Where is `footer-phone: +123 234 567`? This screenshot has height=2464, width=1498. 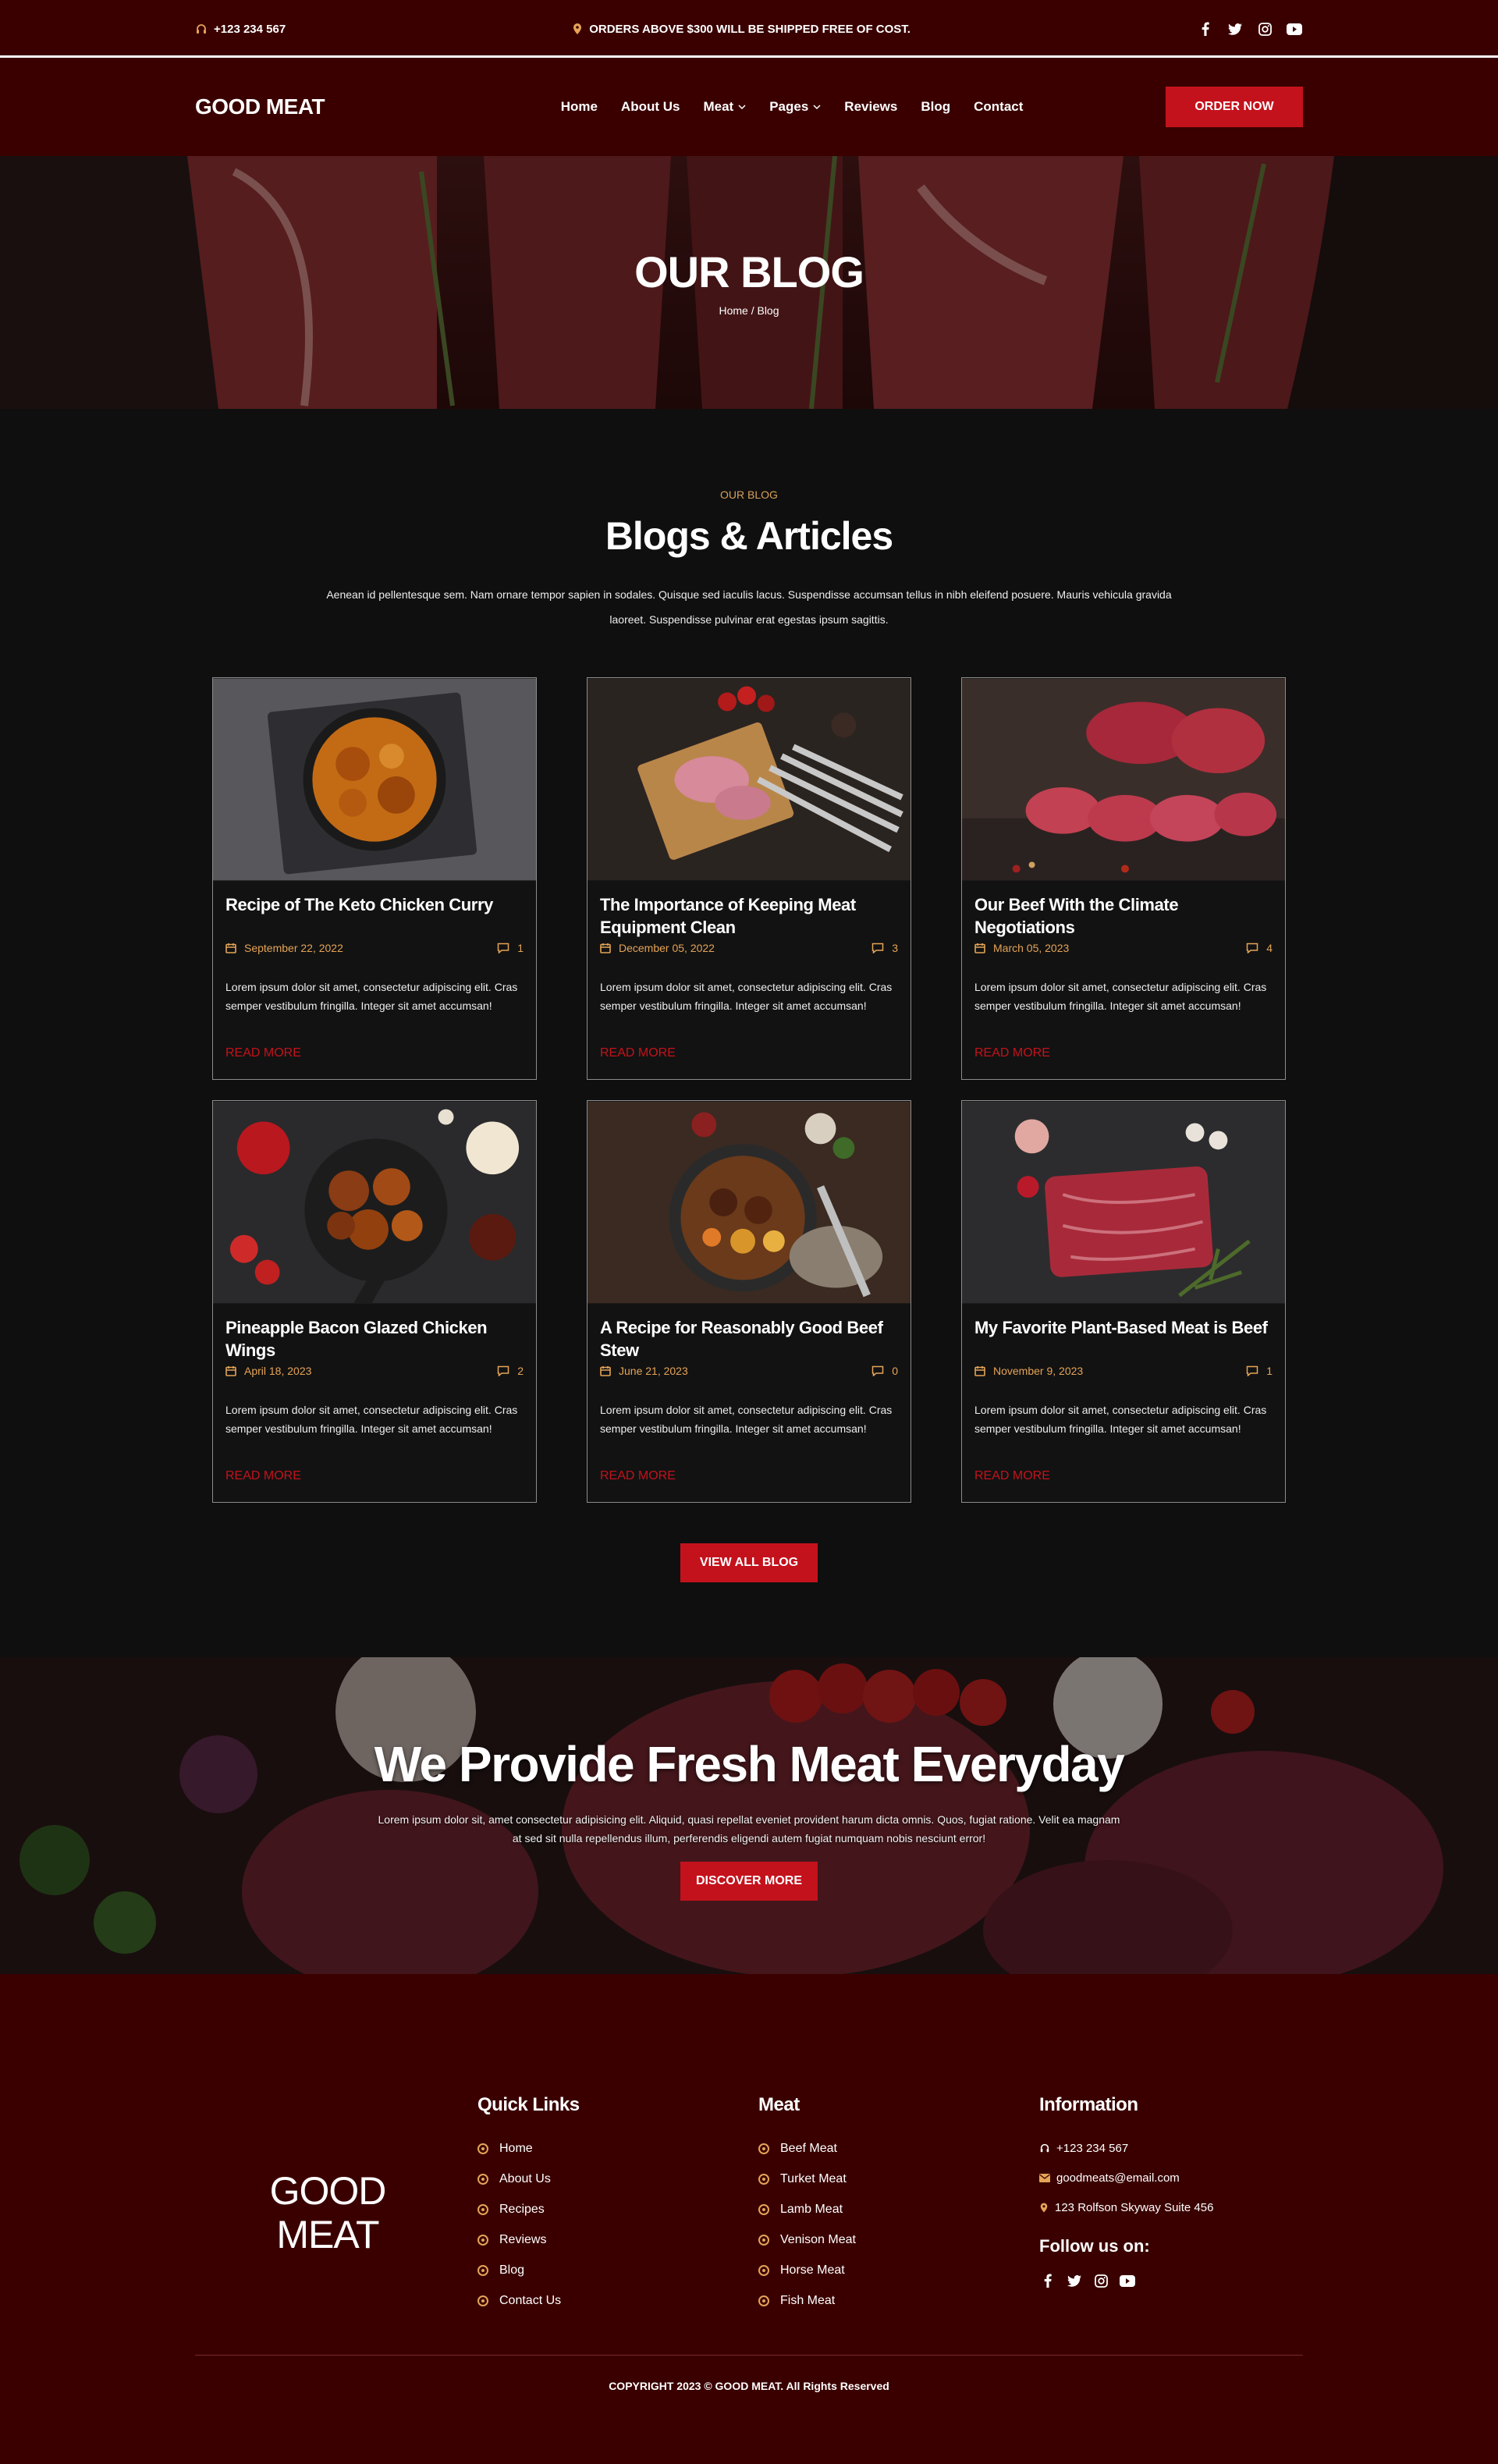 footer-phone: +123 234 567 is located at coordinates (1156, 2148).